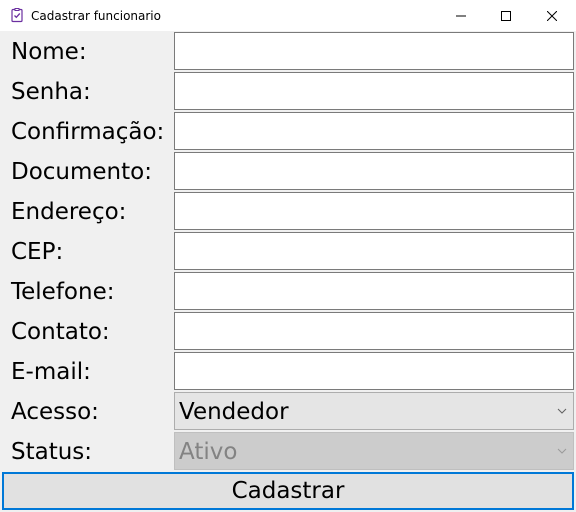 The height and width of the screenshot is (512, 576). I want to click on minimize-icon, so click(461, 15).